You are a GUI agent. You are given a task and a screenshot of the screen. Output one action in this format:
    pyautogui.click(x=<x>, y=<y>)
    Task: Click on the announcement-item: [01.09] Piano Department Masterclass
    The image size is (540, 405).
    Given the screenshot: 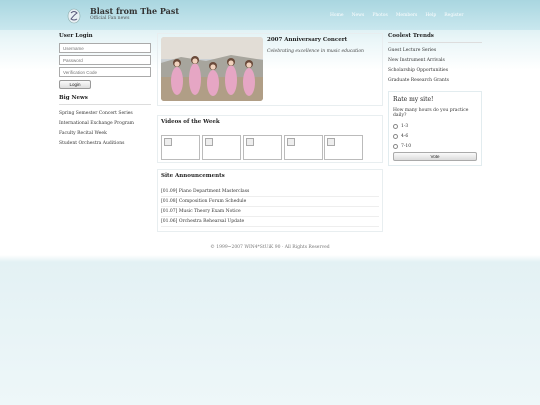 What is the action you would take?
    pyautogui.click(x=270, y=192)
    